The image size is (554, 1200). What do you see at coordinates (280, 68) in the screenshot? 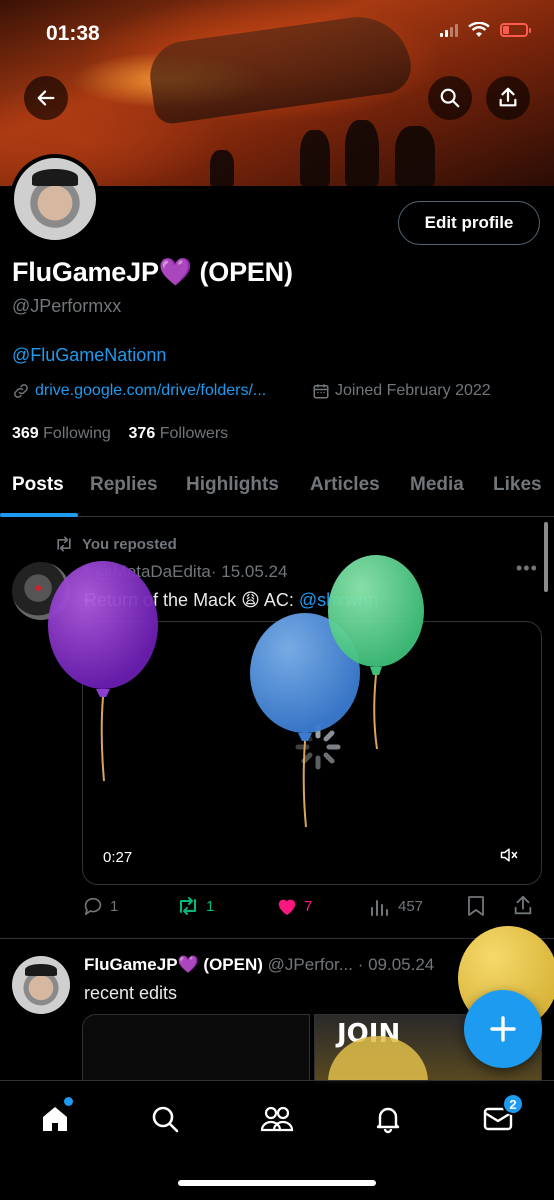
I see `banner-car-shape` at bounding box center [280, 68].